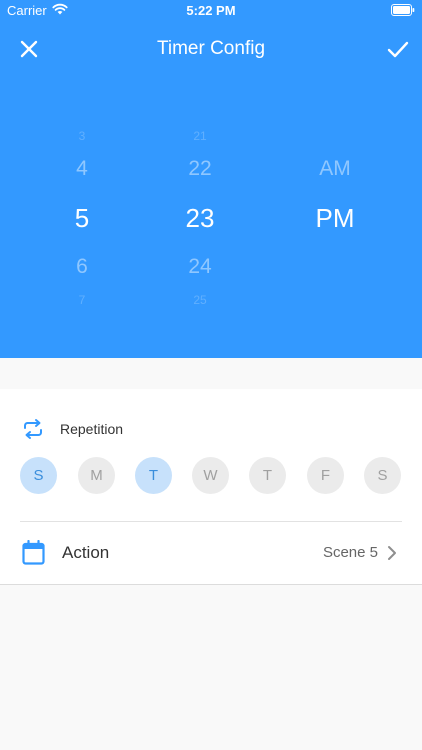 The height and width of the screenshot is (750, 422). I want to click on minute-option: 21, so click(200, 136).